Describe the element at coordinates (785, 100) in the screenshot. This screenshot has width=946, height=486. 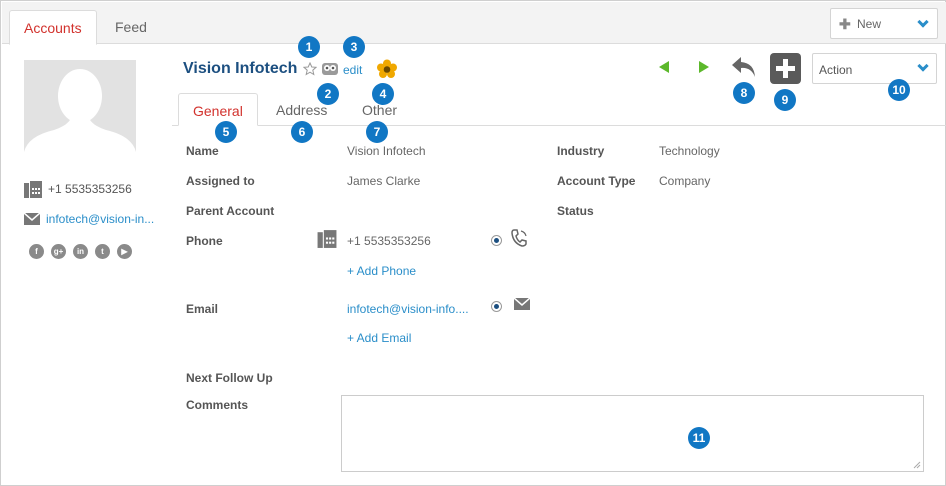
I see `callout-badge-9: 9` at that location.